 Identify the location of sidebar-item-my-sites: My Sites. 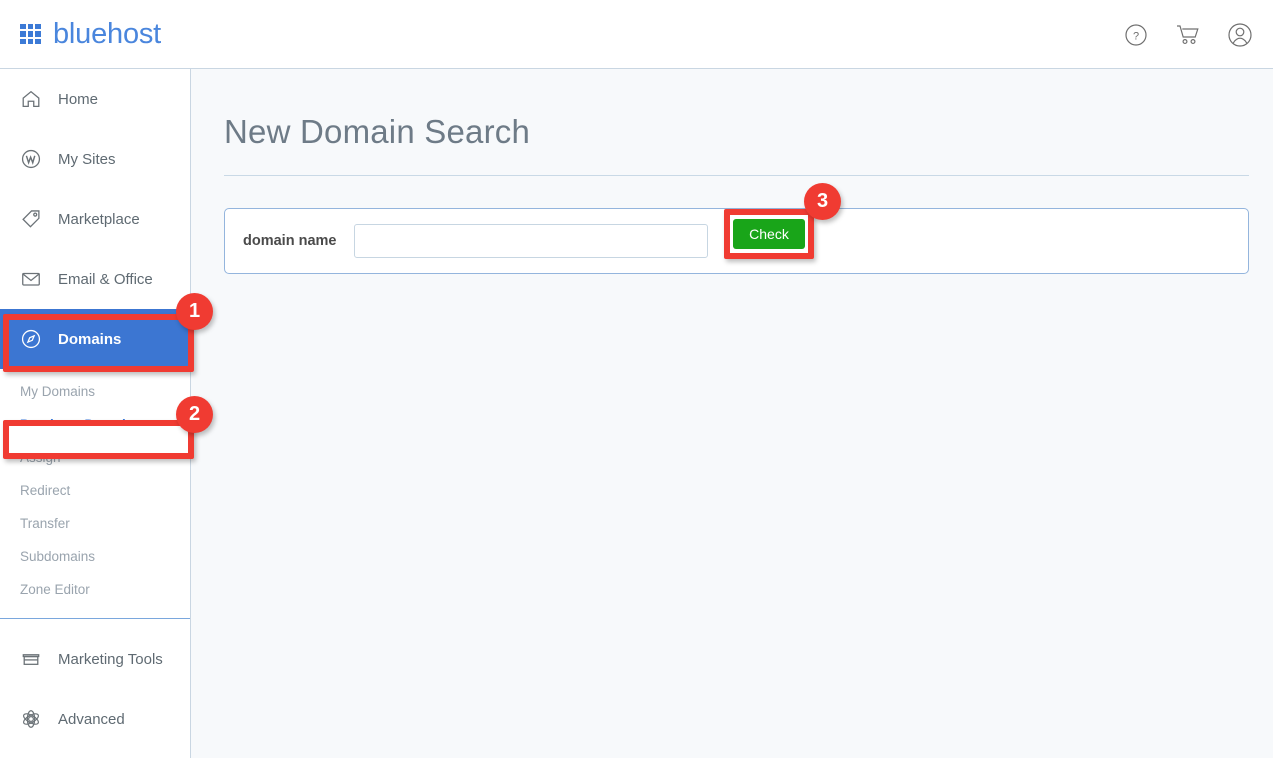
(95, 159).